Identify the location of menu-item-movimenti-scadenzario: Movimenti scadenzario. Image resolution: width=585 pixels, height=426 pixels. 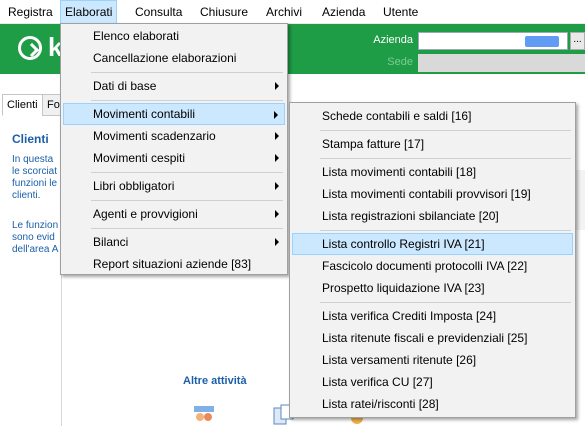
(174, 136).